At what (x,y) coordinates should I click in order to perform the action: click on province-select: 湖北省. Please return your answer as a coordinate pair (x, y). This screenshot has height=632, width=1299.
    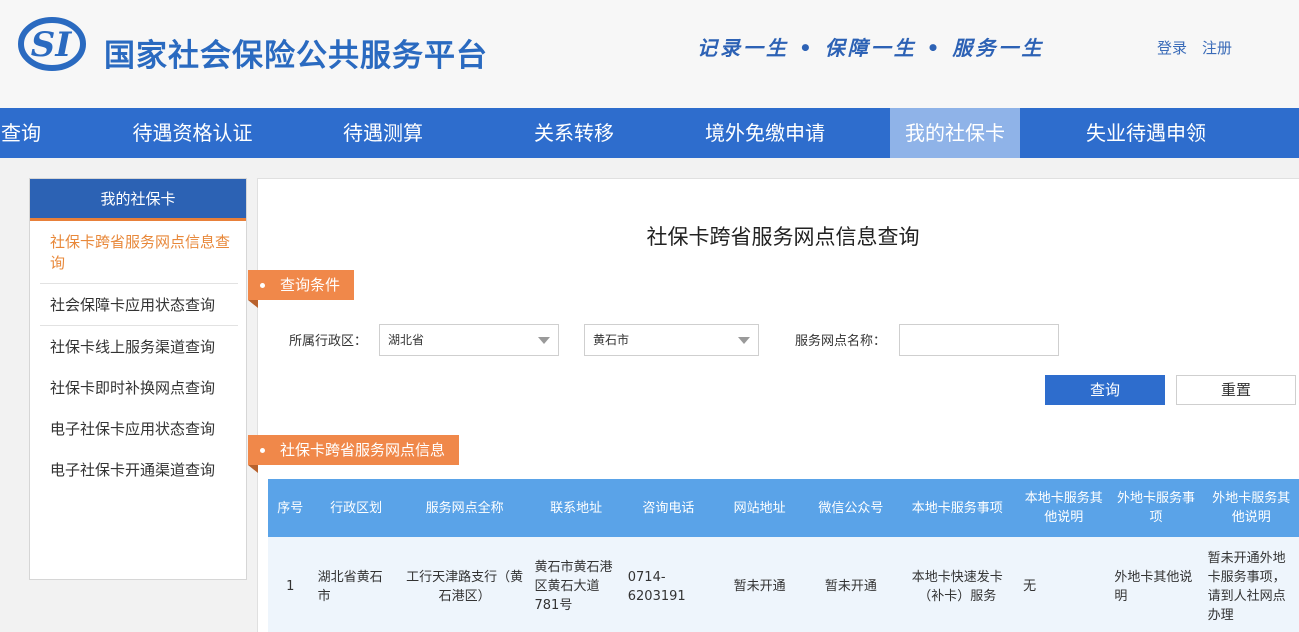
    Looking at the image, I should click on (469, 340).